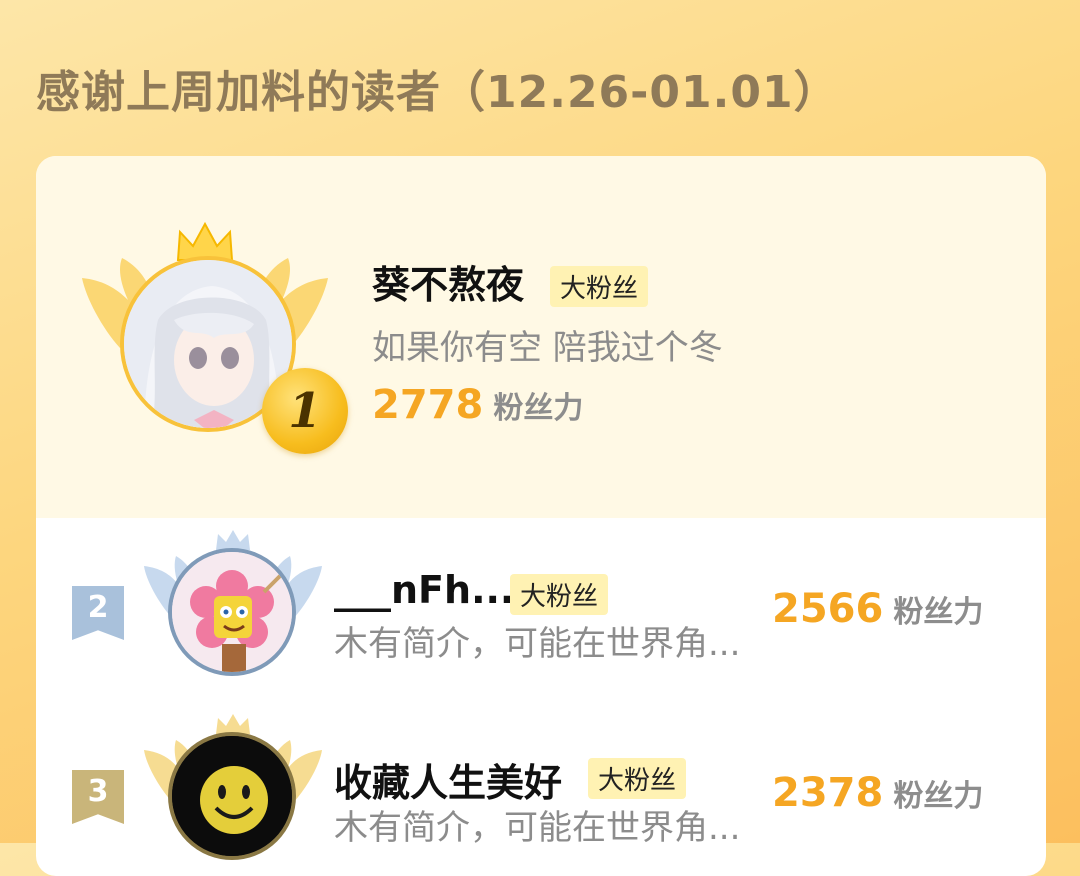 The image size is (1080, 876). What do you see at coordinates (98, 797) in the screenshot?
I see `rank-flag-3: 3` at bounding box center [98, 797].